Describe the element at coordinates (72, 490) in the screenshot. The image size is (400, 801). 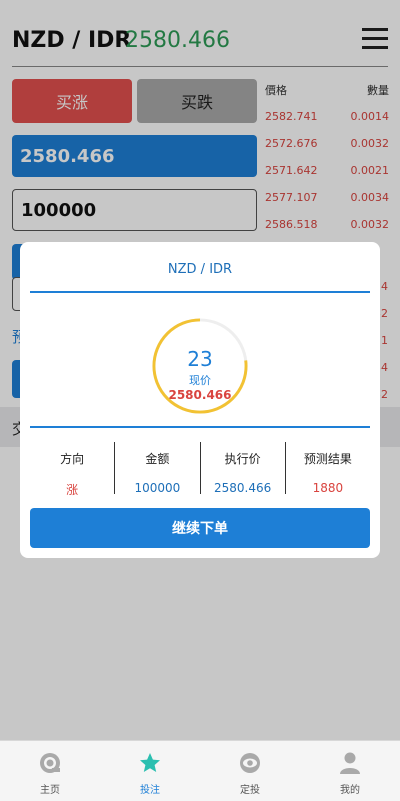
I see `summary-value: 涨` at that location.